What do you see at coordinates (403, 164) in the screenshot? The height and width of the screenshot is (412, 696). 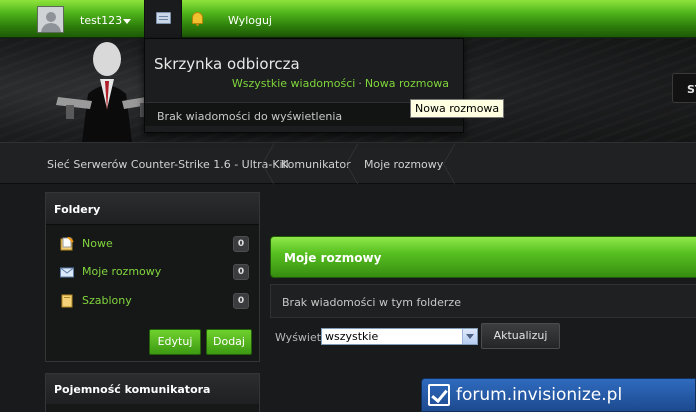 I see `breadcrumb-item-my-conversations: Moje rozmowy` at bounding box center [403, 164].